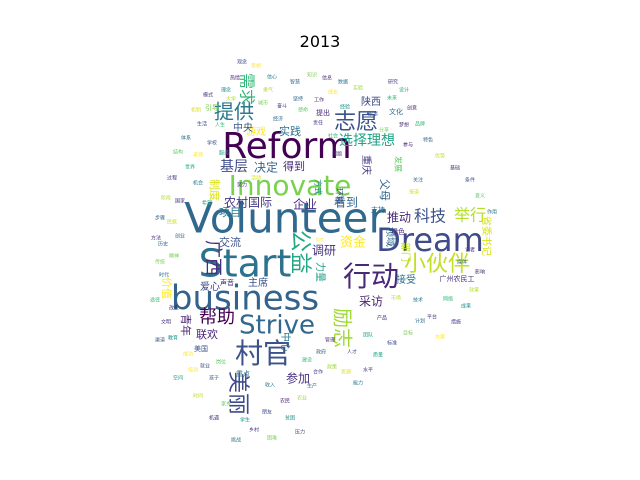  What do you see at coordinates (382, 318) in the screenshot?
I see `cloud-word: 产品` at bounding box center [382, 318].